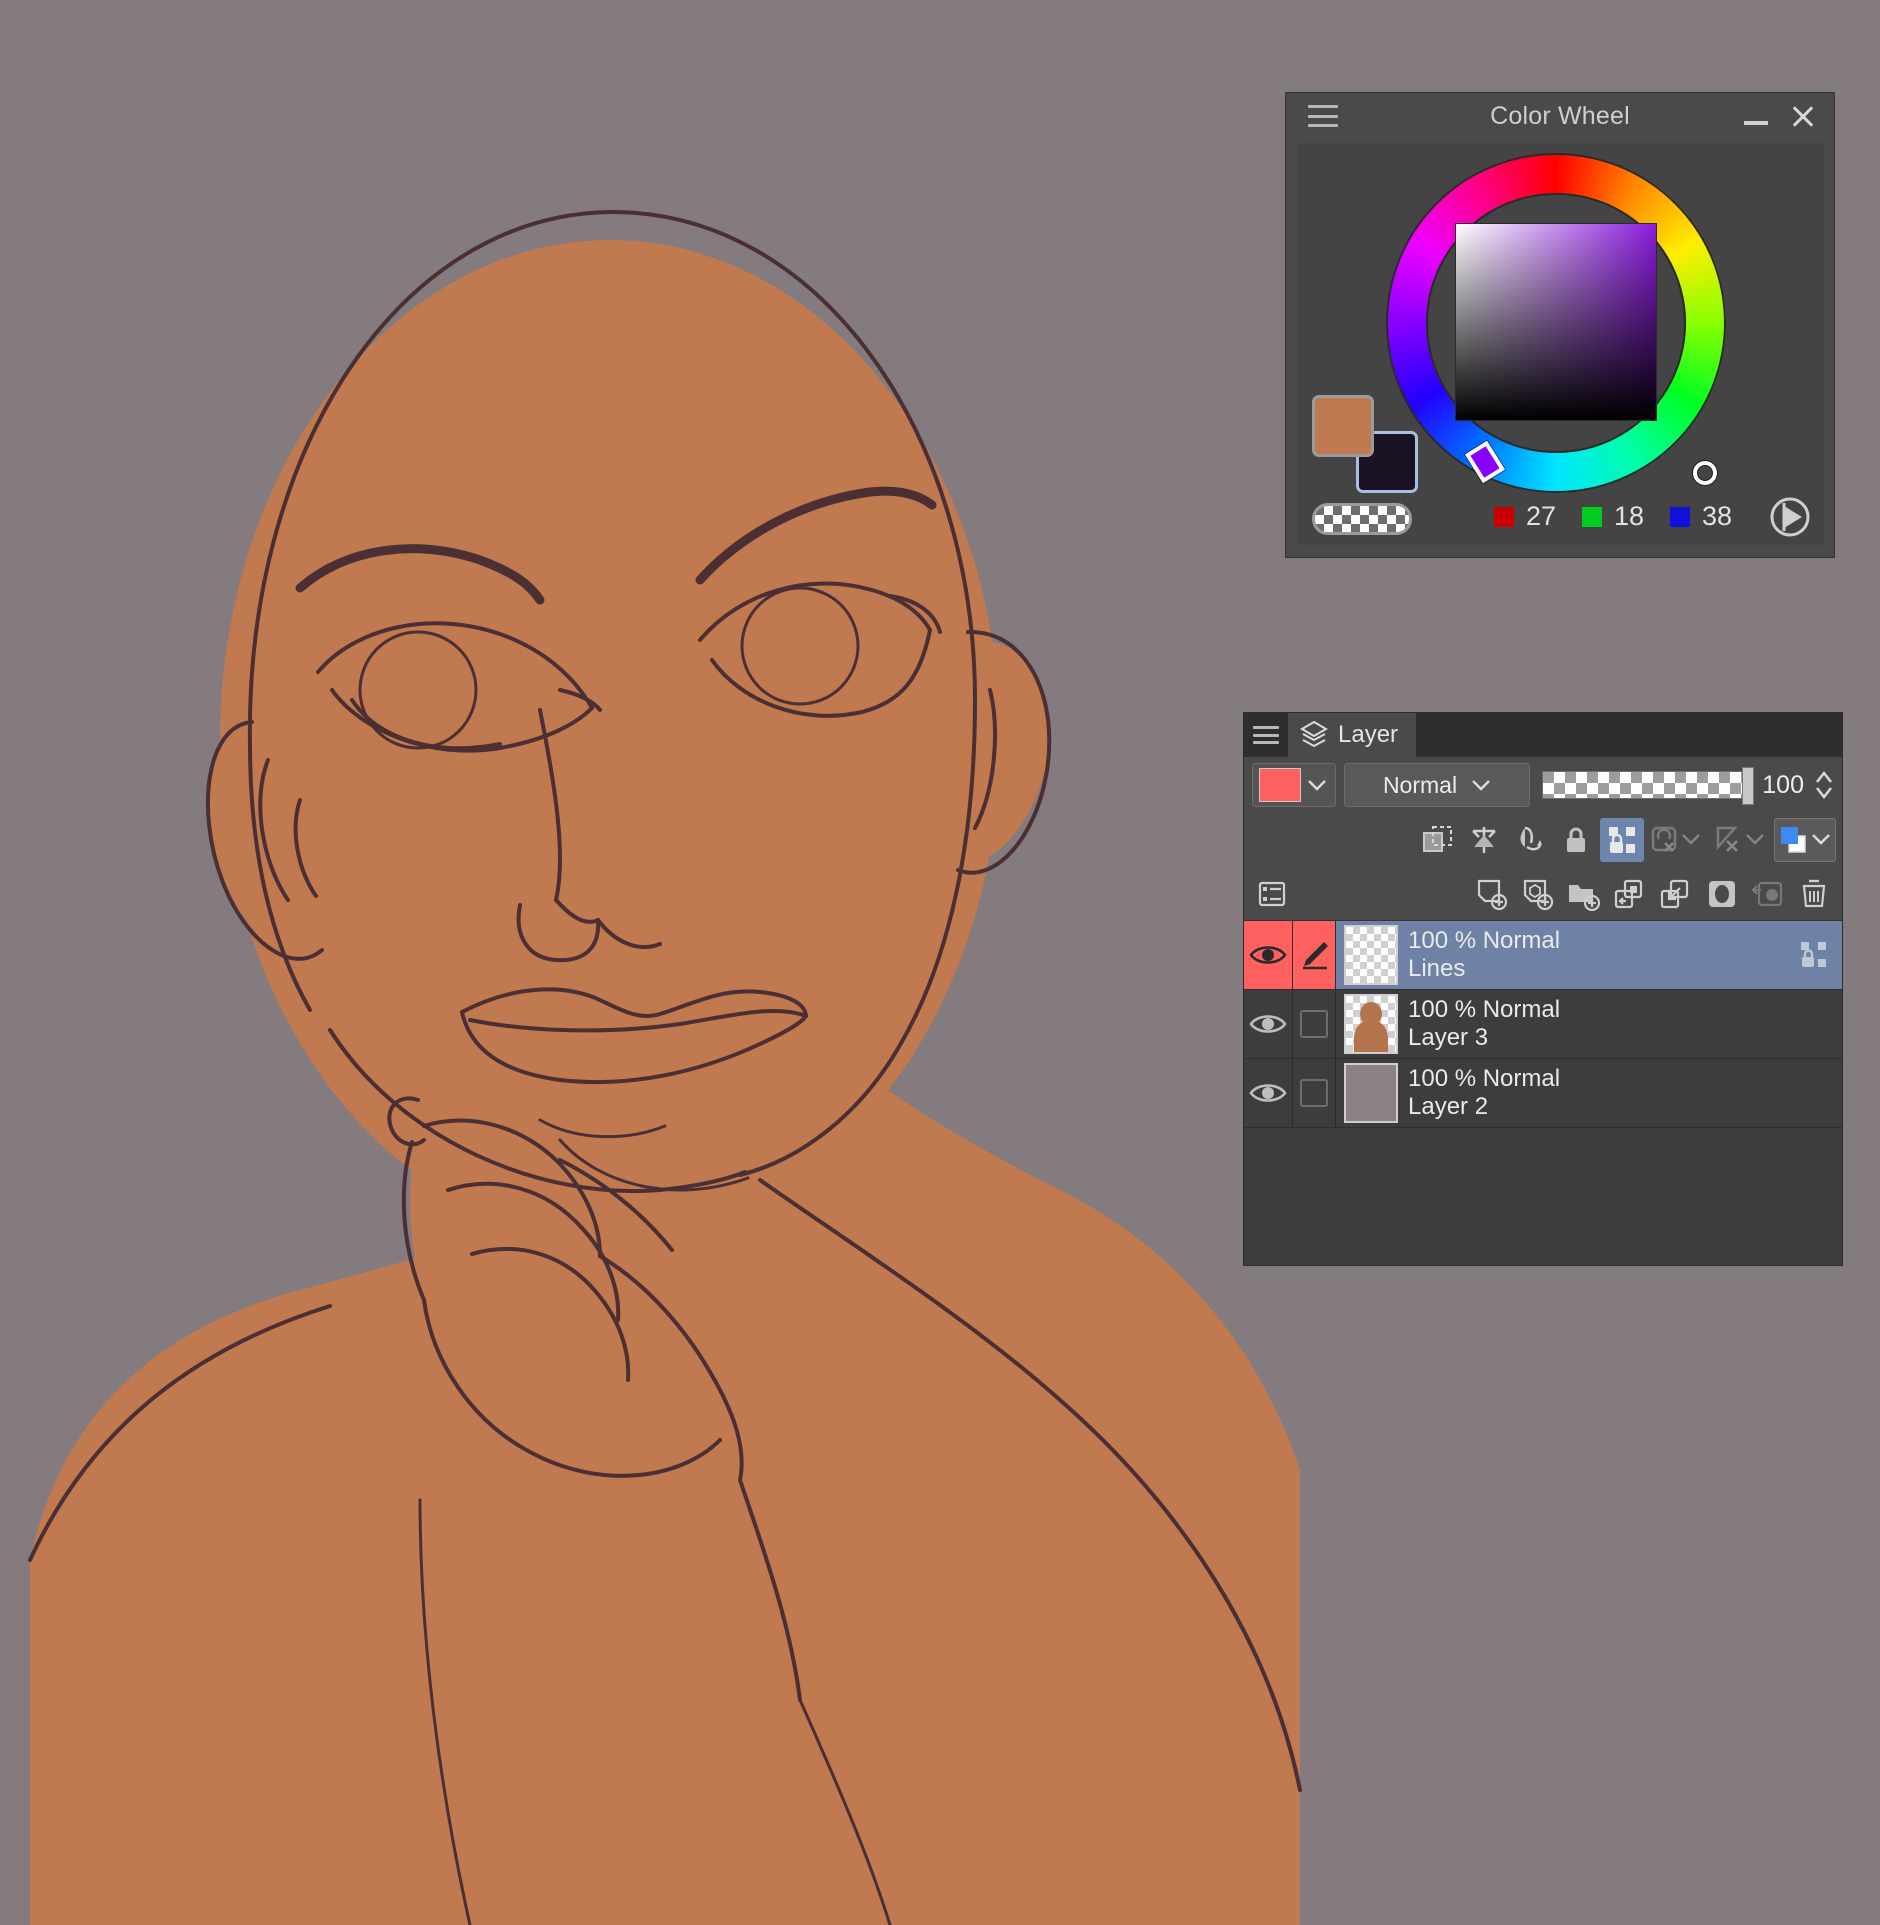  I want to click on delete-layer-icon, so click(1814, 894).